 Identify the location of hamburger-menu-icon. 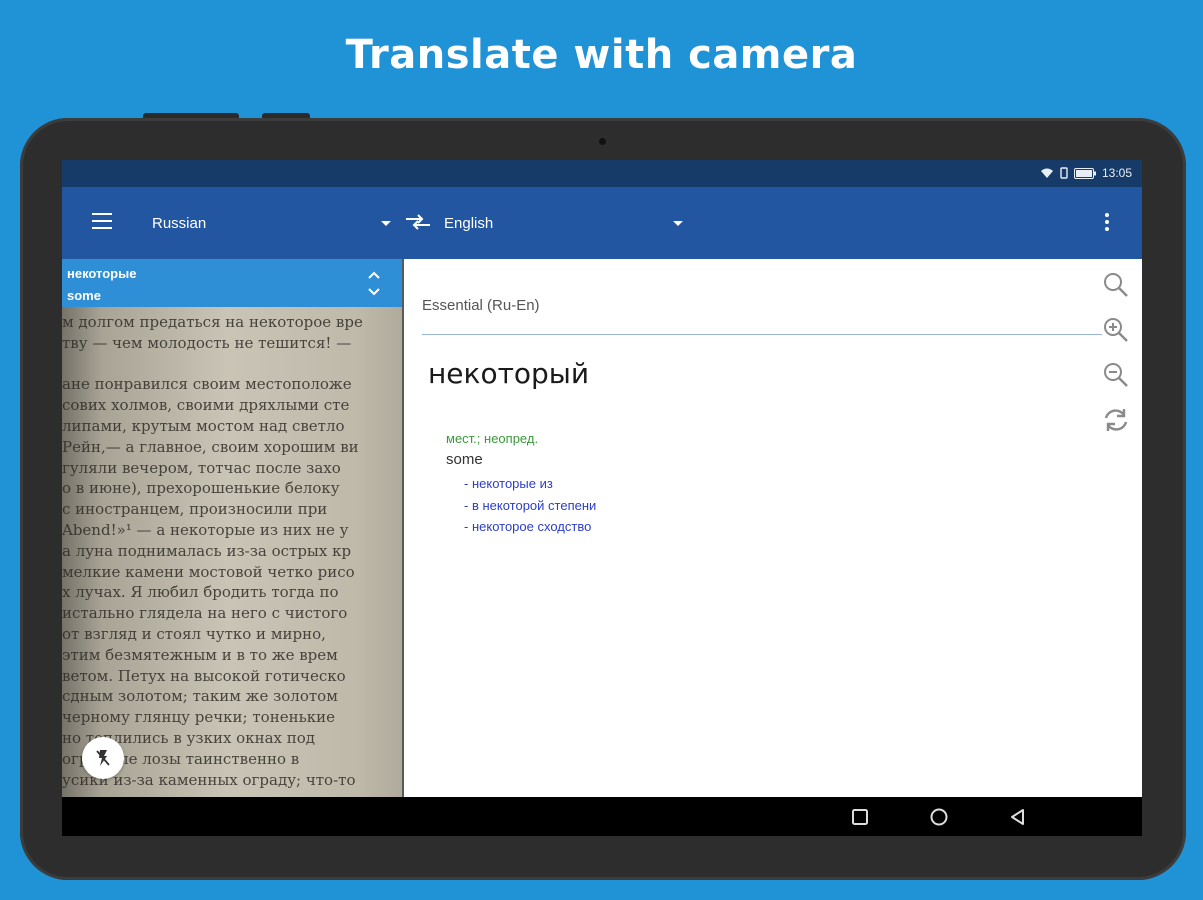
(102, 221).